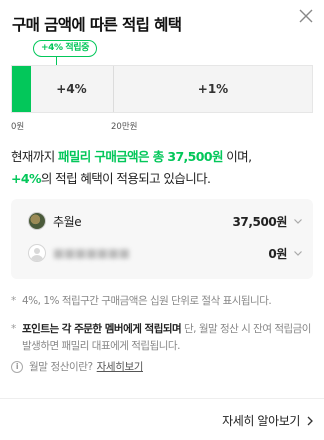  What do you see at coordinates (213, 89) in the screenshot?
I see `tier-segment-1-percent: +1%` at bounding box center [213, 89].